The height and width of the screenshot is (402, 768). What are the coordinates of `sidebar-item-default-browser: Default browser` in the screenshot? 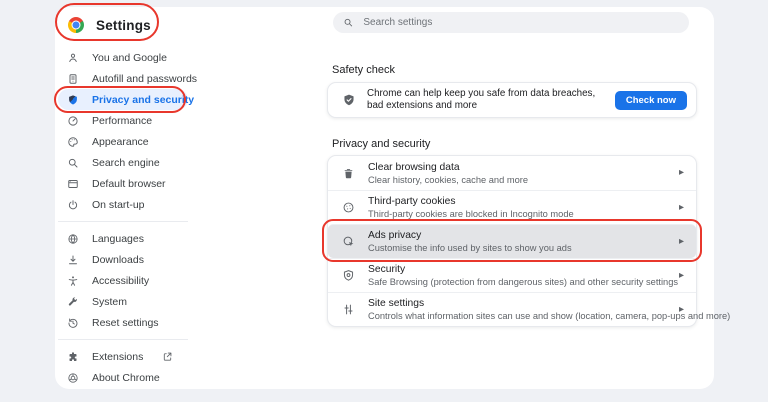 It's located at (123, 183).